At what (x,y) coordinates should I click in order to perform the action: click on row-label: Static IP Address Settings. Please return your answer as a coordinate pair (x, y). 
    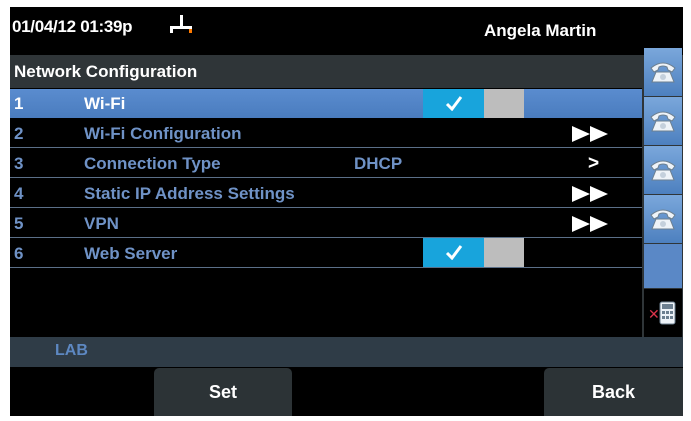
    Looking at the image, I should click on (189, 193).